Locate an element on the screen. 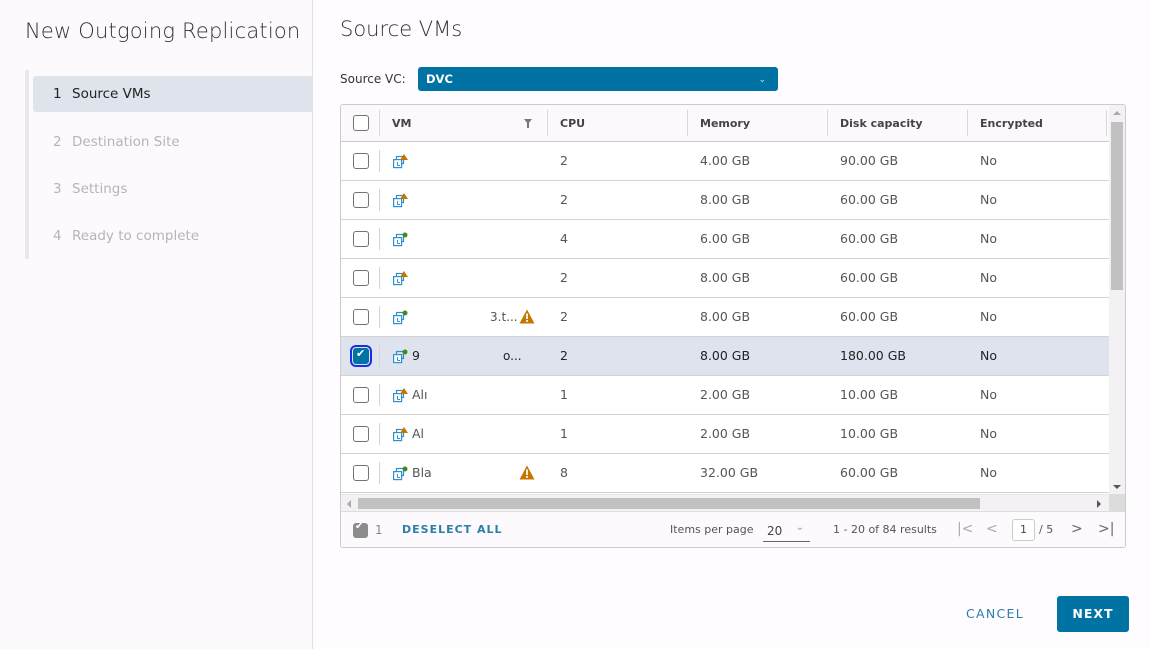 This screenshot has width=1150, height=649. memory-value: 6.00 GB is located at coordinates (725, 238).